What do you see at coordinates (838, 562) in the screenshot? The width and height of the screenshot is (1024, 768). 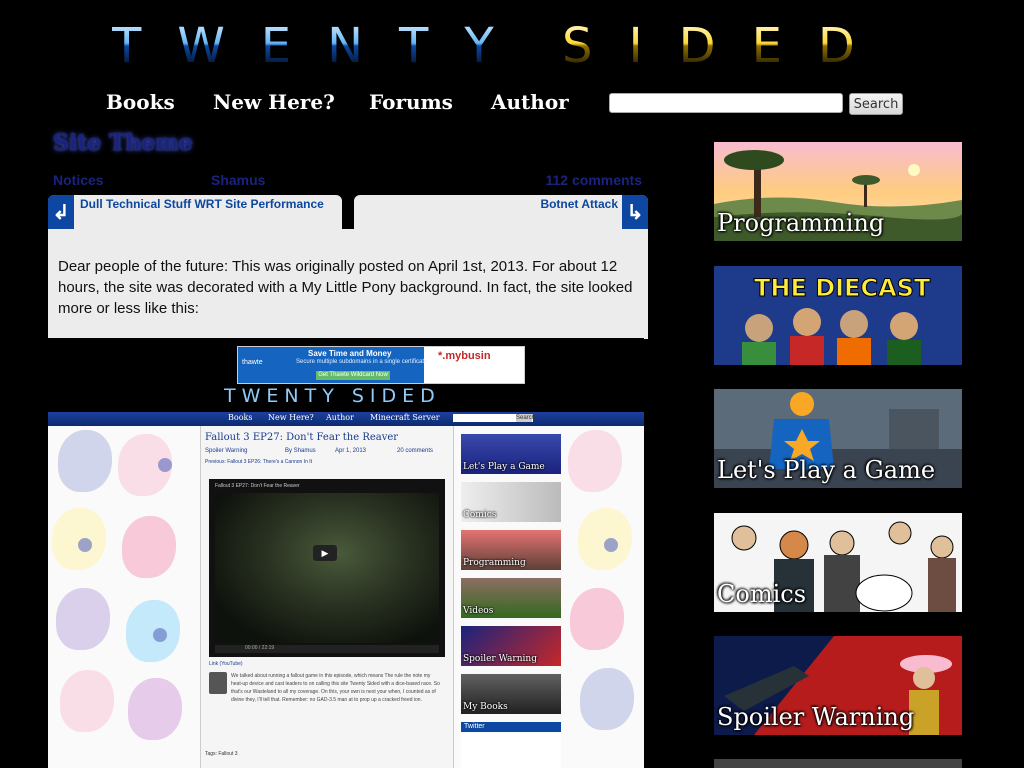 I see `sidebar-comics: Comics` at bounding box center [838, 562].